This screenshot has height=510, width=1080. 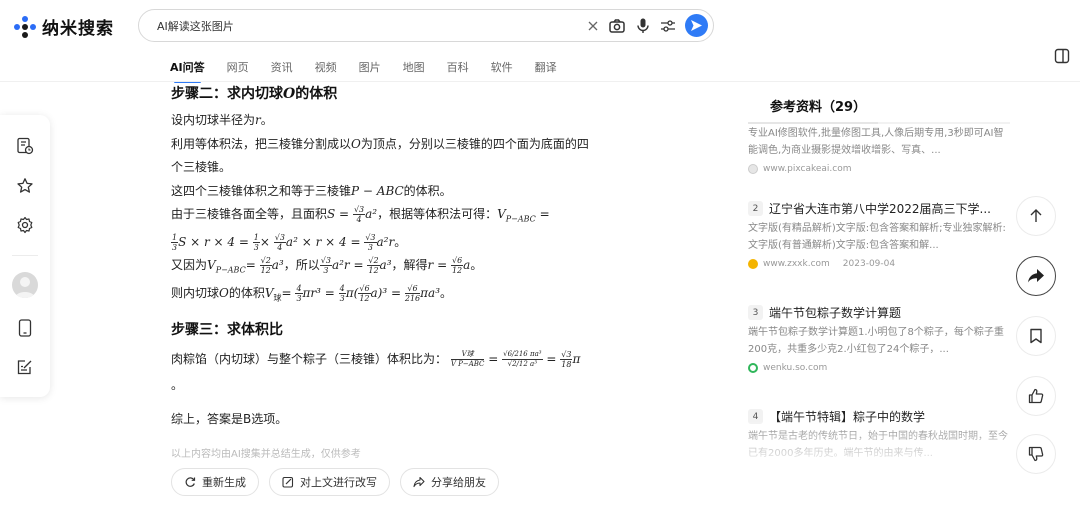 What do you see at coordinates (329, 482) in the screenshot?
I see `rewrite-button: 对上文进行改写` at bounding box center [329, 482].